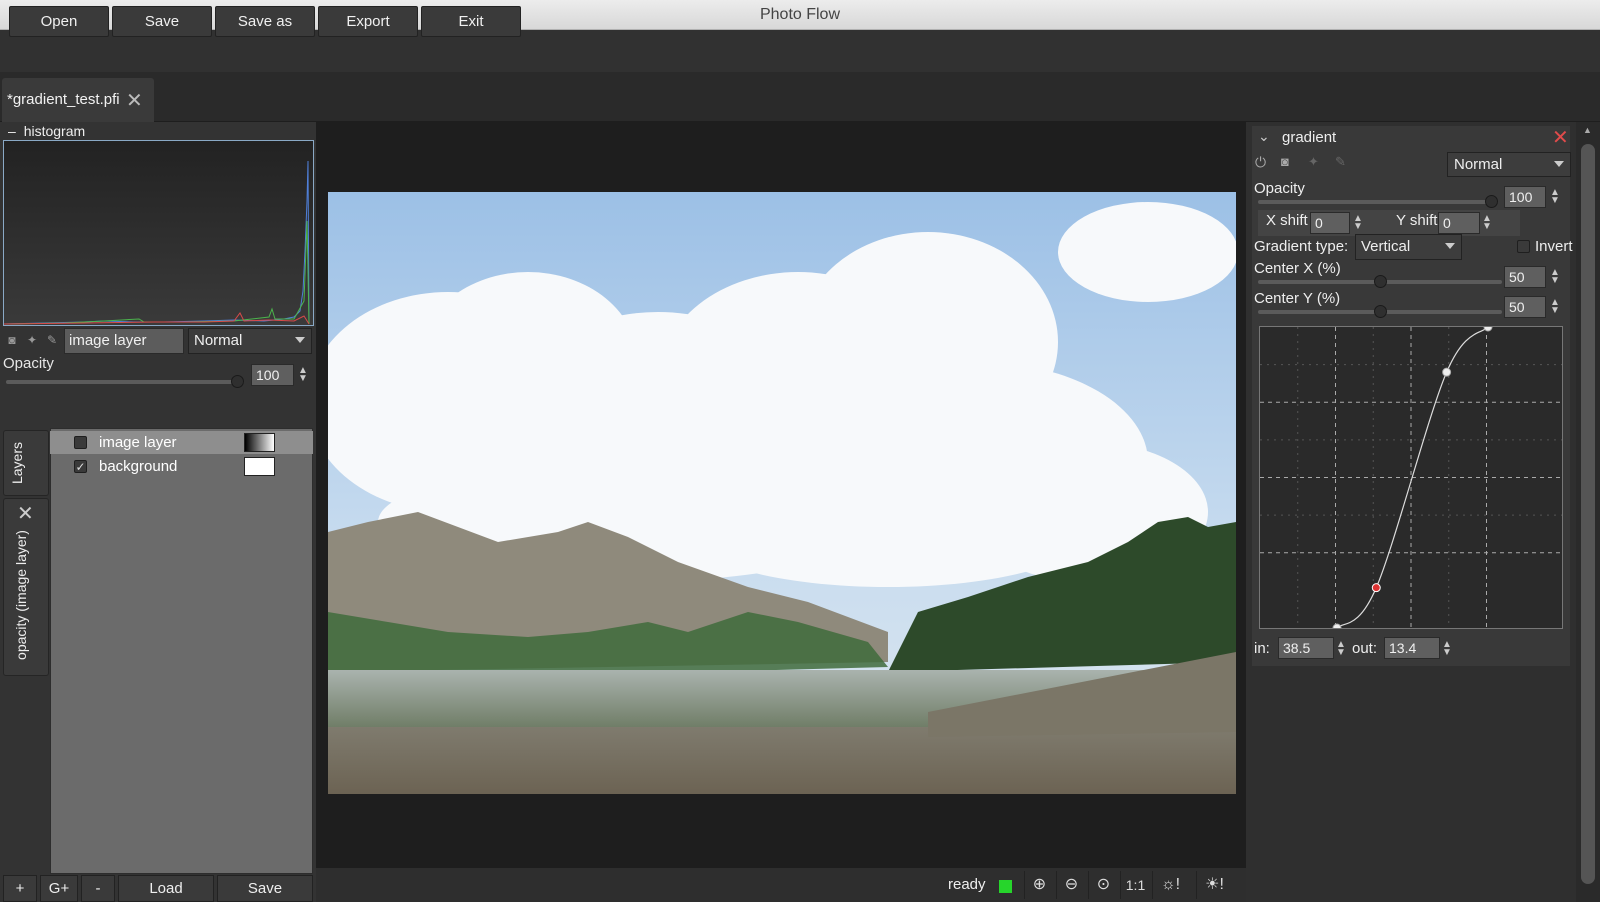 Image resolution: width=1600 pixels, height=902 pixels. Describe the element at coordinates (265, 21) in the screenshot. I see `save-as-button: Save as` at that location.